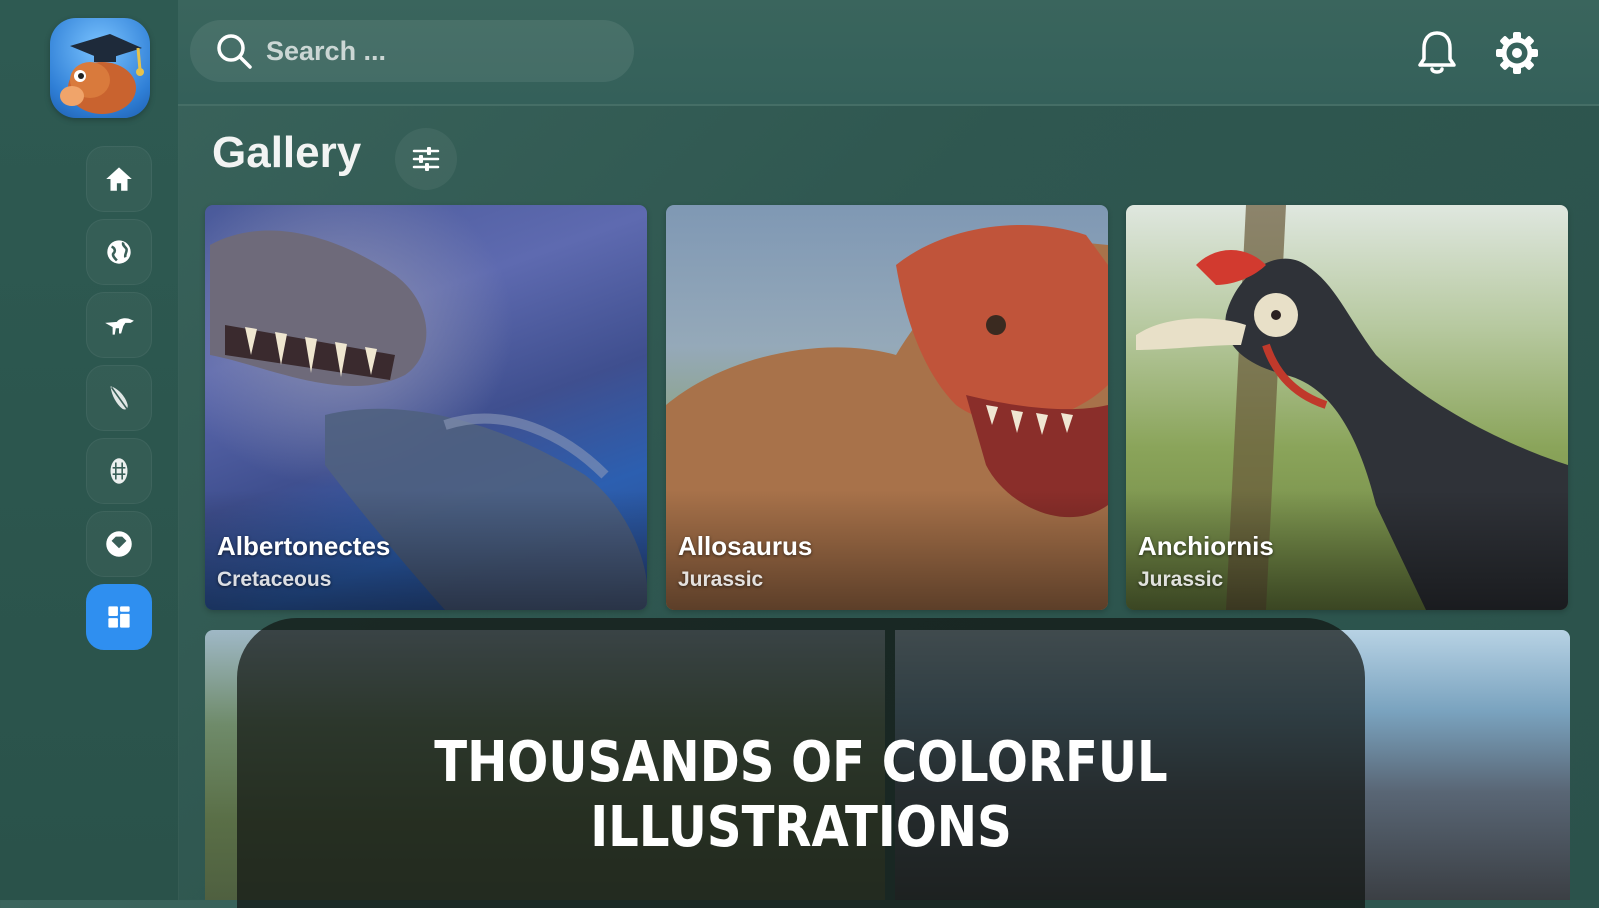 Image resolution: width=1599 pixels, height=908 pixels. Describe the element at coordinates (304, 546) in the screenshot. I see `card-title: Albertonectes` at that location.